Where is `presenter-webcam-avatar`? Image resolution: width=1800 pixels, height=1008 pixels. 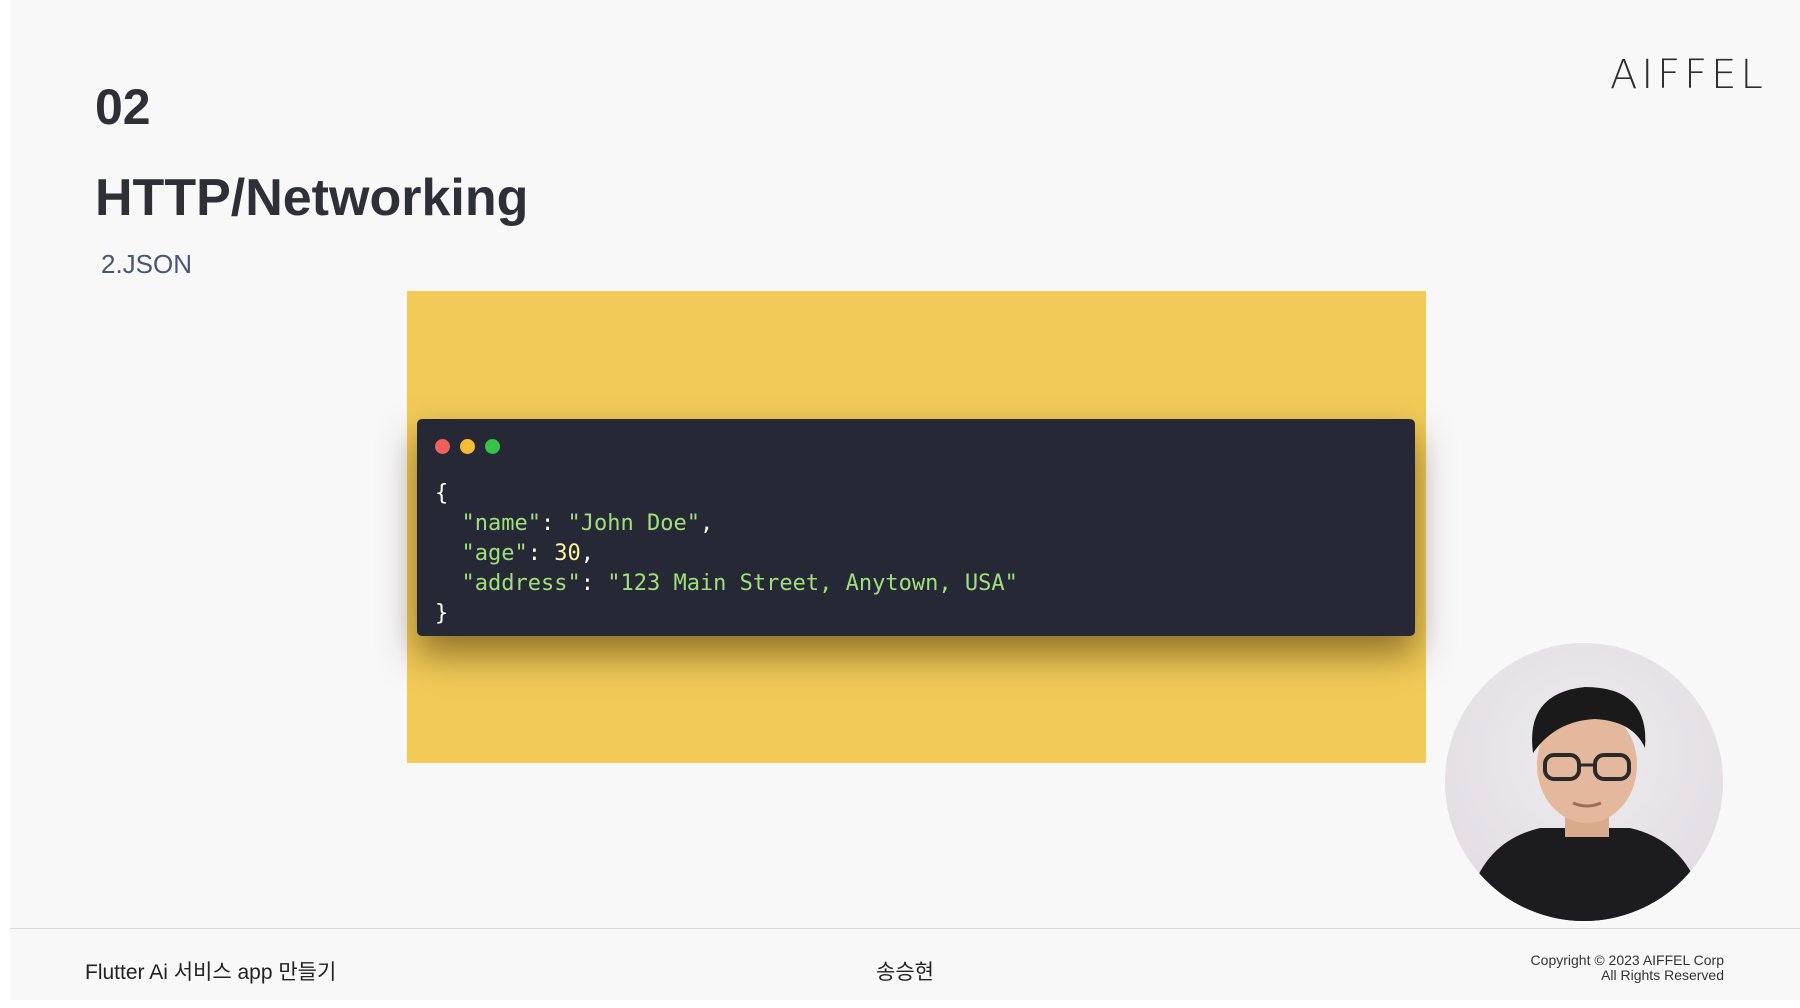
presenter-webcam-avatar is located at coordinates (1584, 782).